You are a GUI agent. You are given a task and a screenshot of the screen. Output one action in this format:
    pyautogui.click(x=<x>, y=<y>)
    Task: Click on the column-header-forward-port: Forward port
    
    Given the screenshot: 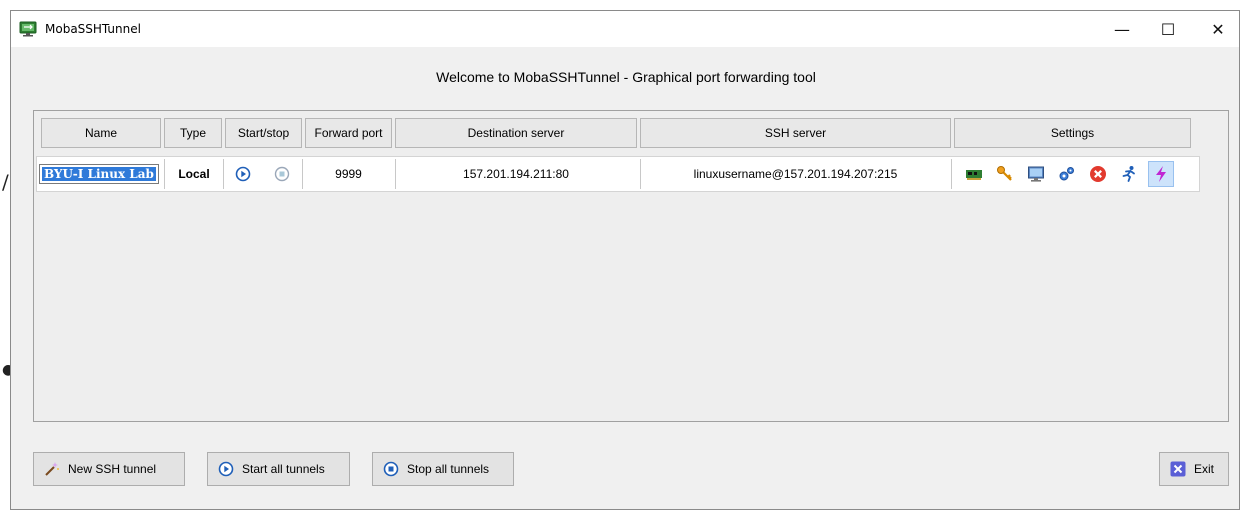 What is the action you would take?
    pyautogui.click(x=348, y=133)
    